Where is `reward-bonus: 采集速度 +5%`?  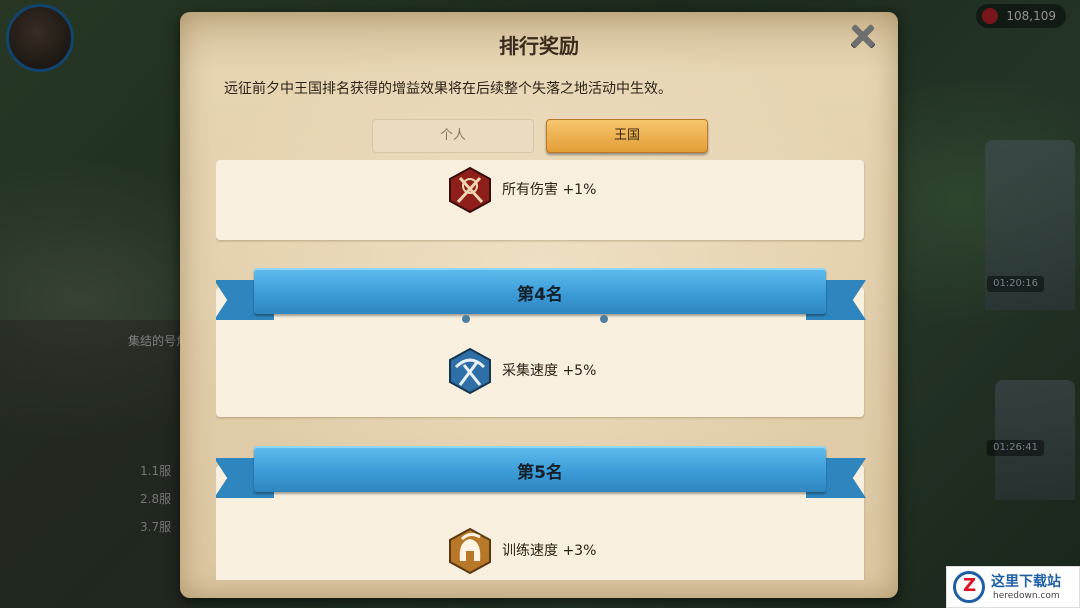 reward-bonus: 采集速度 +5% is located at coordinates (549, 371).